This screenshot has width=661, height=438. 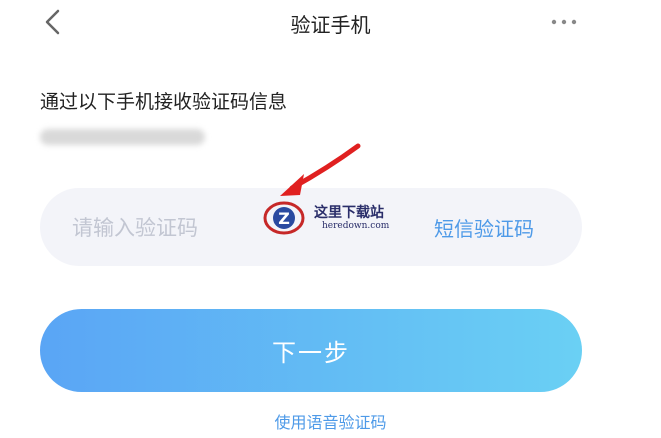 I want to click on more-button, so click(x=564, y=22).